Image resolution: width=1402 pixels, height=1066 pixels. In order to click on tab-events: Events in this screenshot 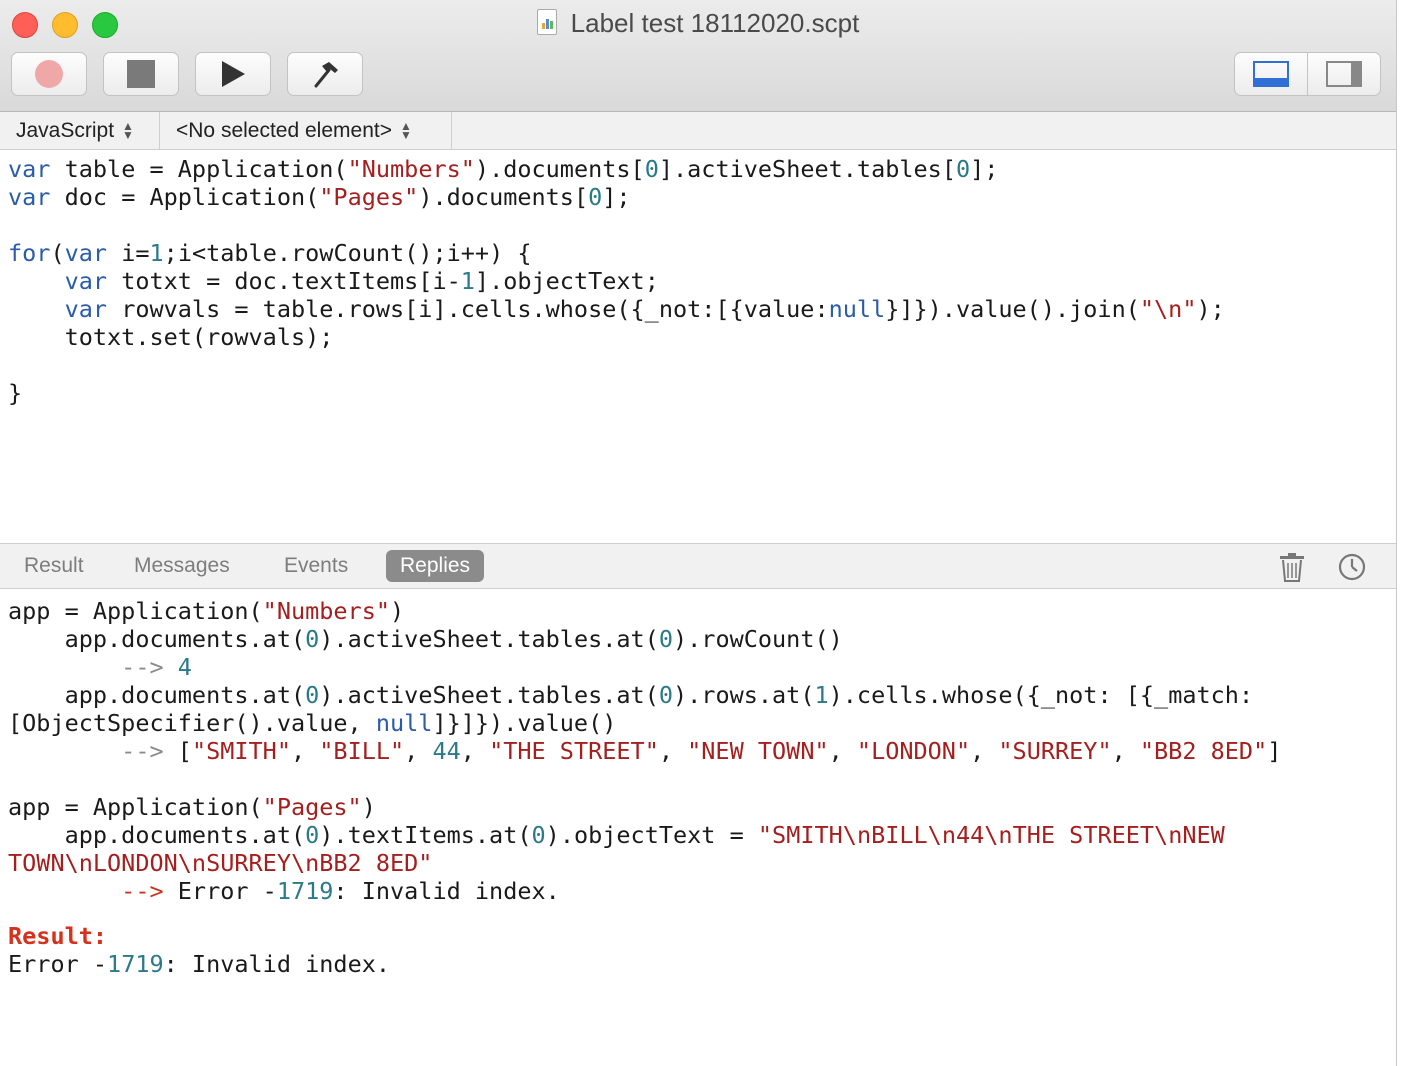, I will do `click(316, 566)`.